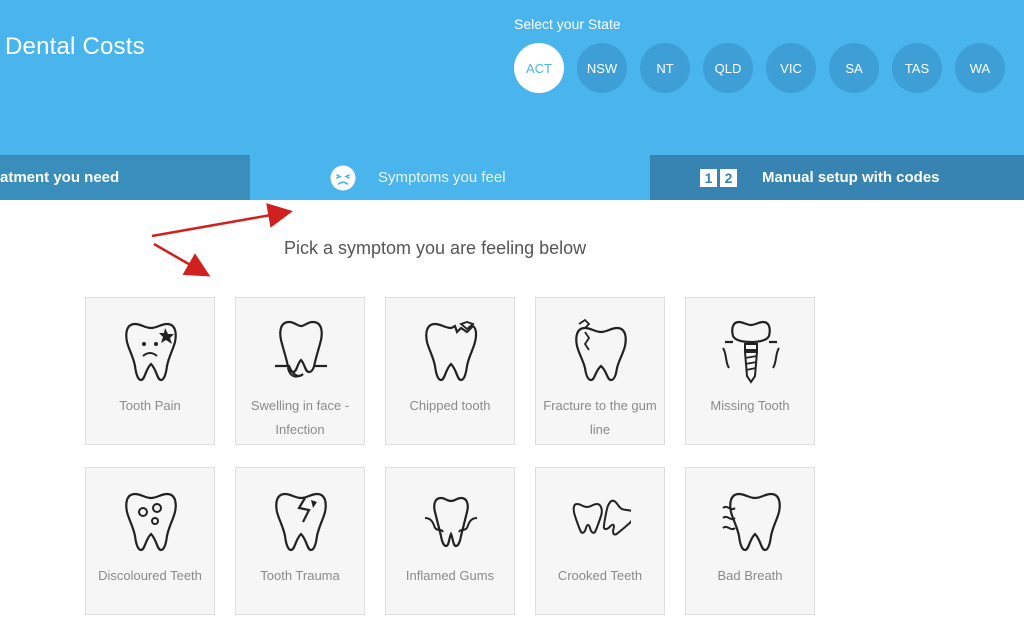 The image size is (1024, 640). Describe the element at coordinates (600, 541) in the screenshot. I see `symptom-card-crooked-teeth: Crooked Teeth` at that location.